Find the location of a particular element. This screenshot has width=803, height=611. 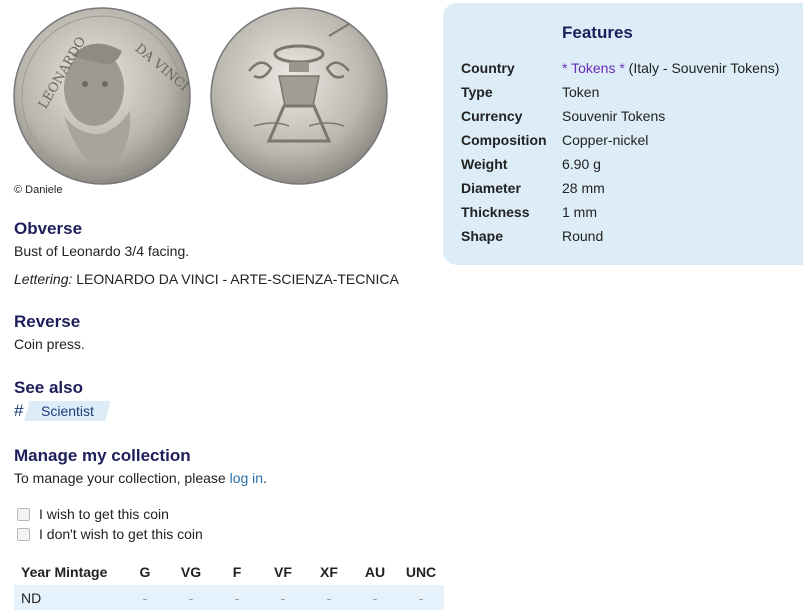

feature-row-composition: Composition Copper-nickel is located at coordinates (554, 140).